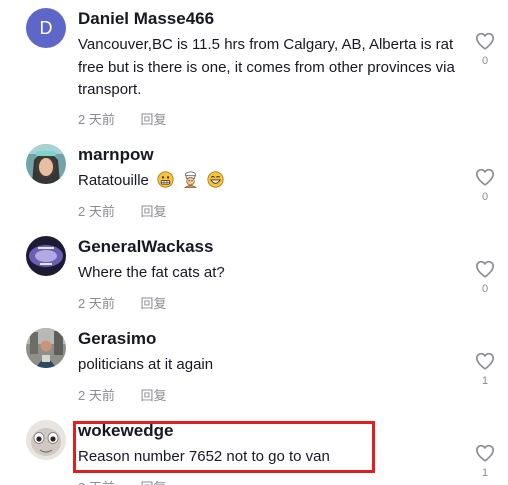  Describe the element at coordinates (224, 447) in the screenshot. I see `highlight-box` at that location.